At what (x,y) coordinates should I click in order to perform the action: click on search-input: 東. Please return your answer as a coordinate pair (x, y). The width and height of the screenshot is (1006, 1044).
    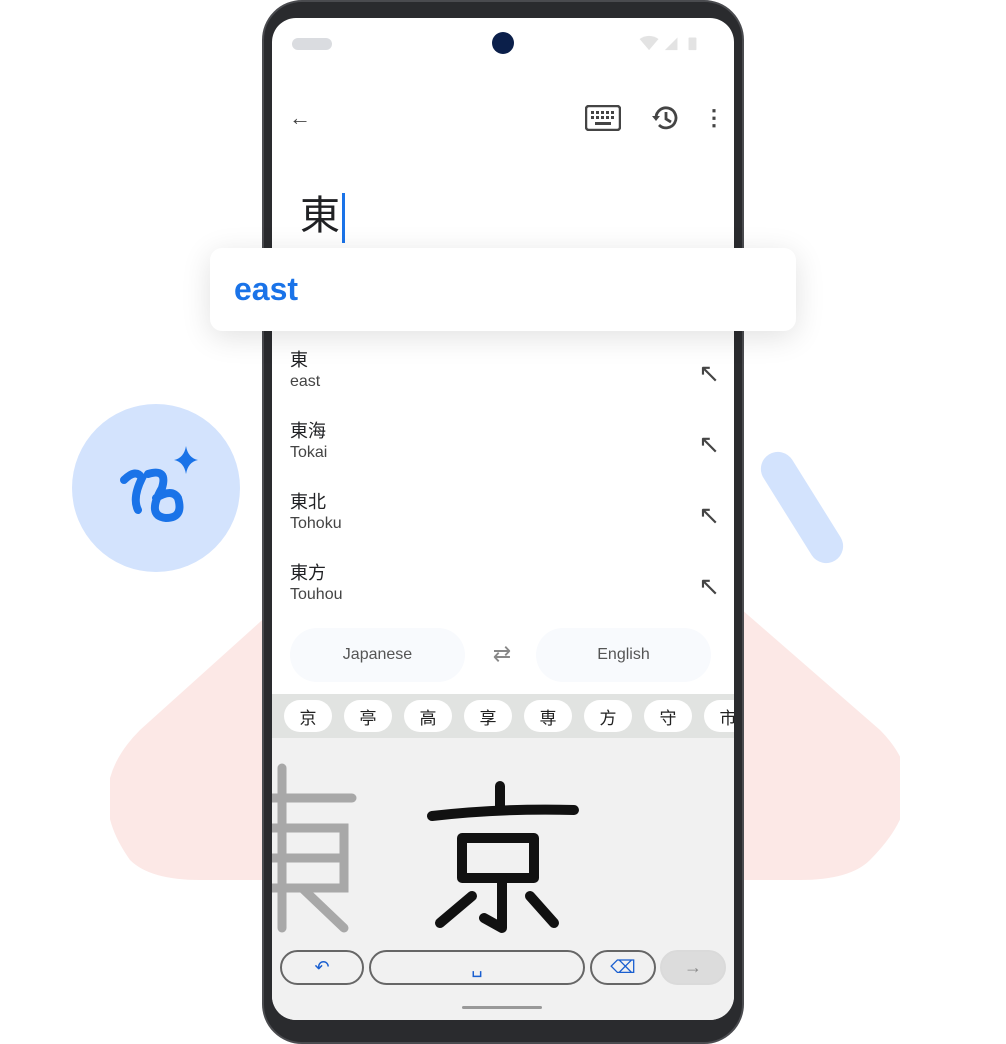
    Looking at the image, I should click on (322, 213).